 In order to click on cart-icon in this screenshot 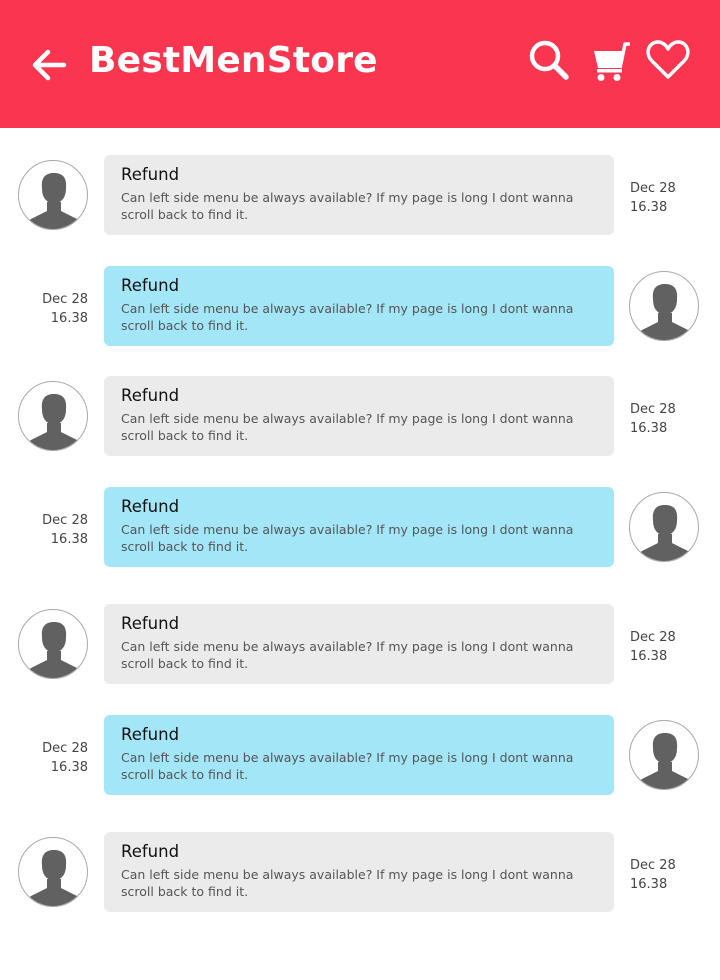, I will do `click(608, 60)`.